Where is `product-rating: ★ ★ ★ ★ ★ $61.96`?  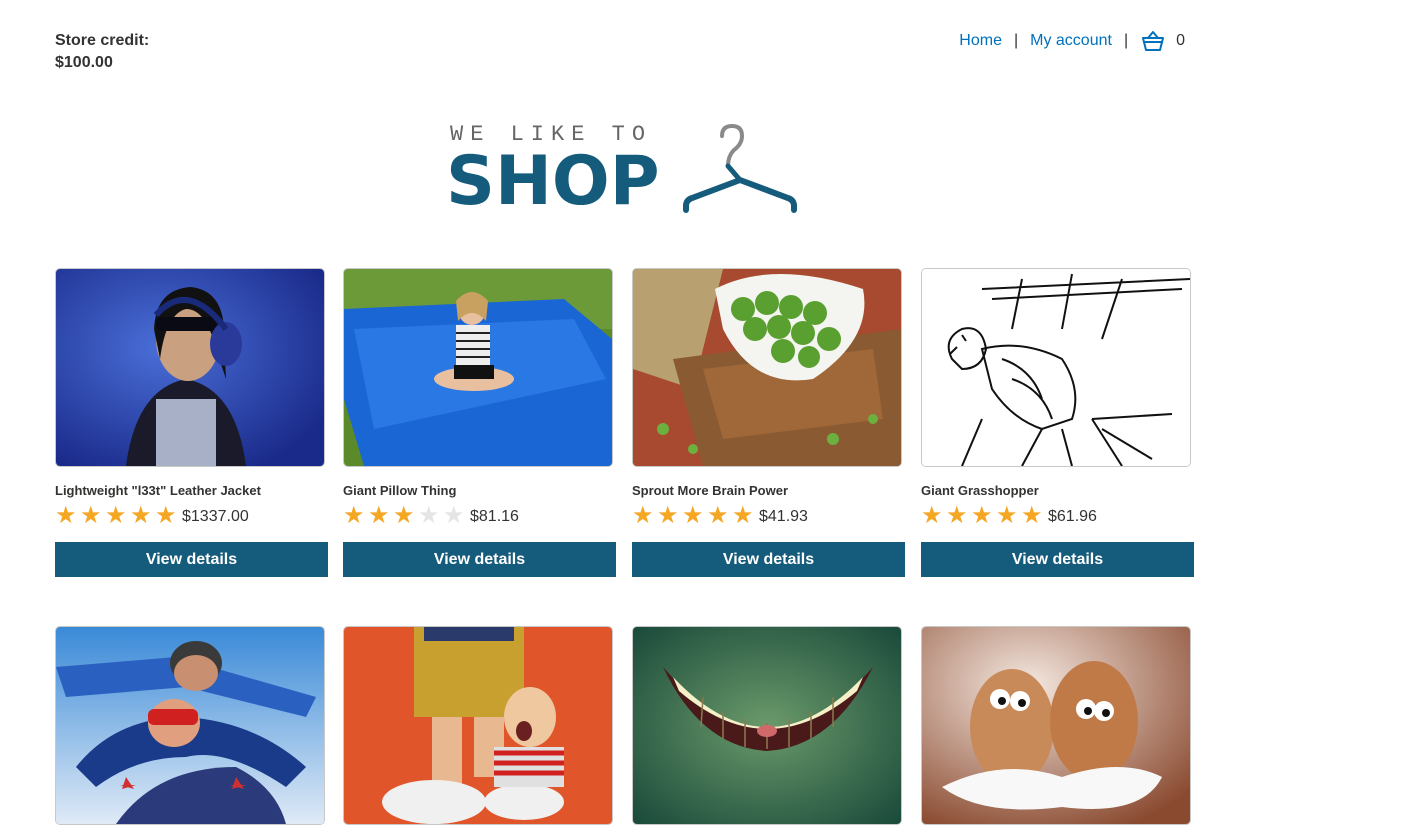
product-rating: ★ ★ ★ ★ ★ $61.96 is located at coordinates (1009, 515).